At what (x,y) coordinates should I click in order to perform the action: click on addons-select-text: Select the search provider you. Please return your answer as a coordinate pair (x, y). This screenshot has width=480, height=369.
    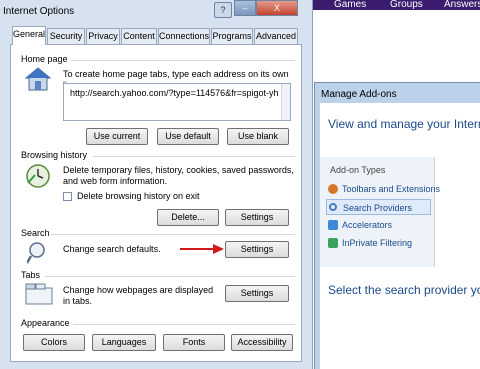
    Looking at the image, I should click on (404, 290).